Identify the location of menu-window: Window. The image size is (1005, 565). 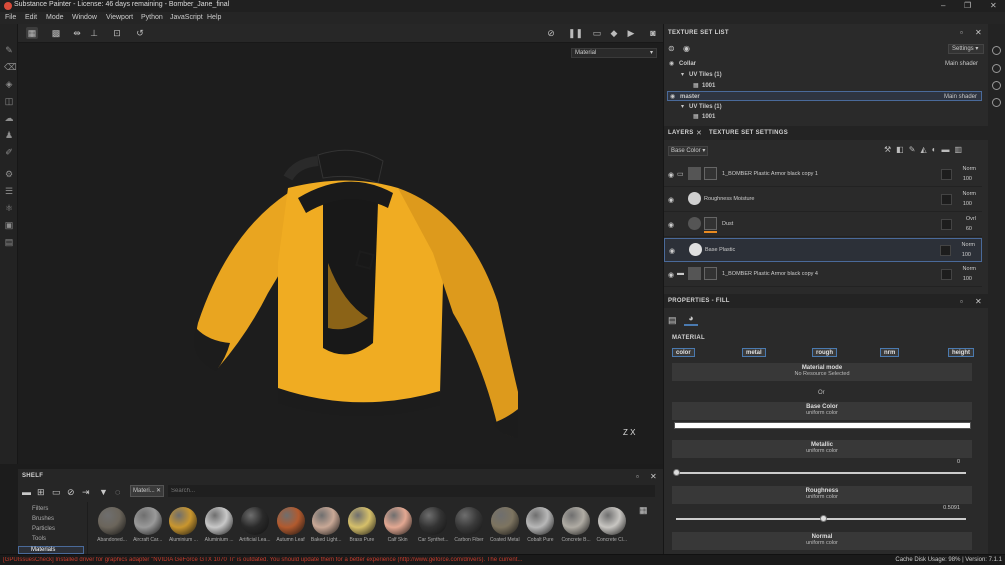
(84, 17).